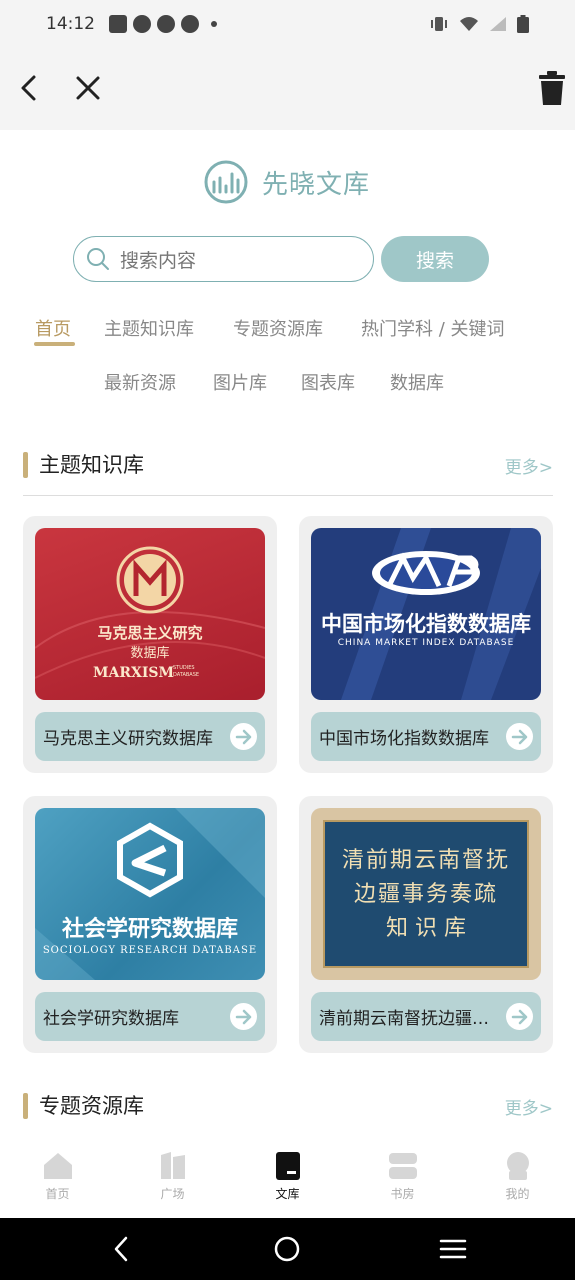  I want to click on close-button, so click(88, 88).